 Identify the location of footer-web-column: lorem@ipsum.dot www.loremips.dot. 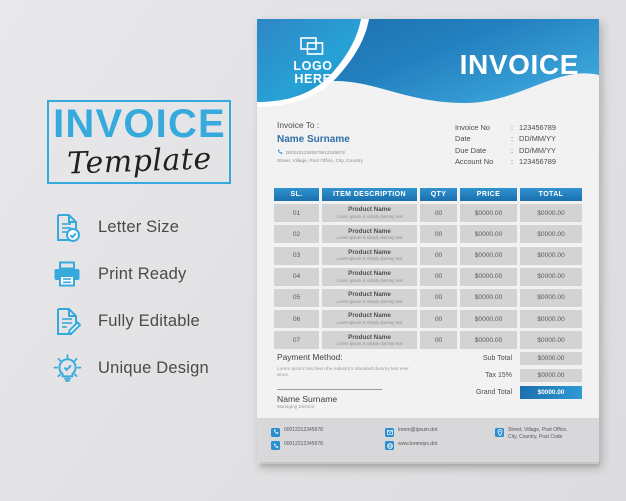
(437, 440).